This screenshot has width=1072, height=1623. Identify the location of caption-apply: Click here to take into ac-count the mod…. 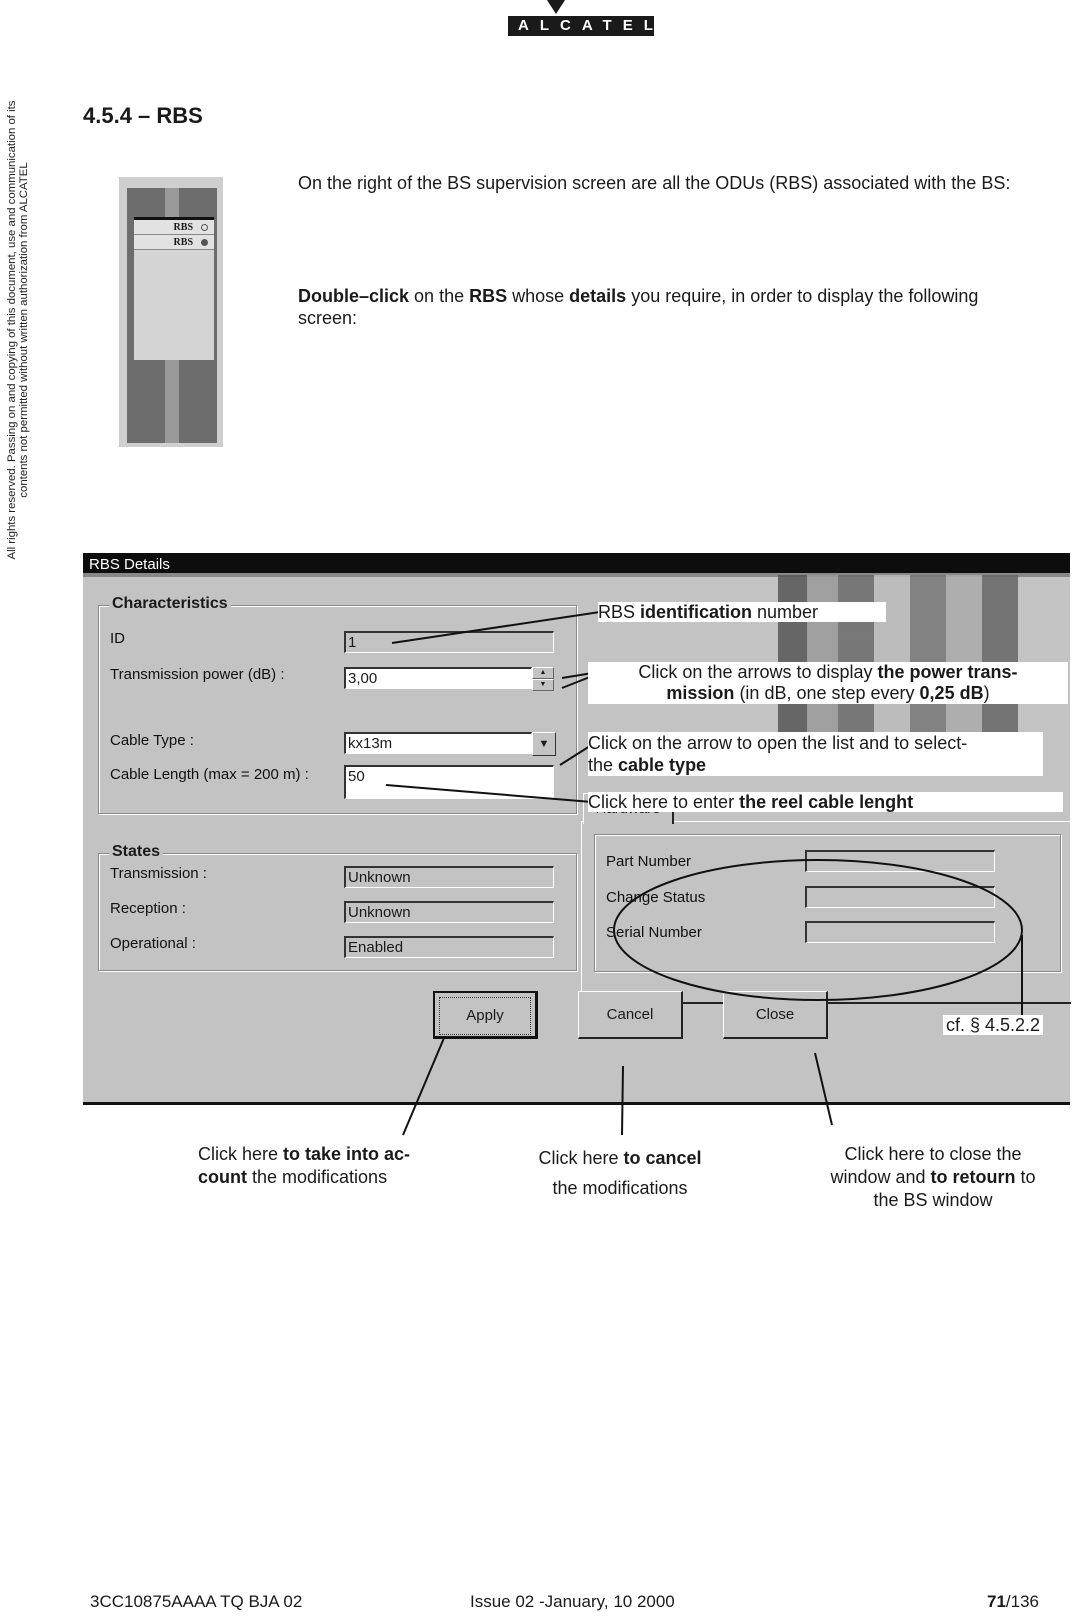
(328, 1166).